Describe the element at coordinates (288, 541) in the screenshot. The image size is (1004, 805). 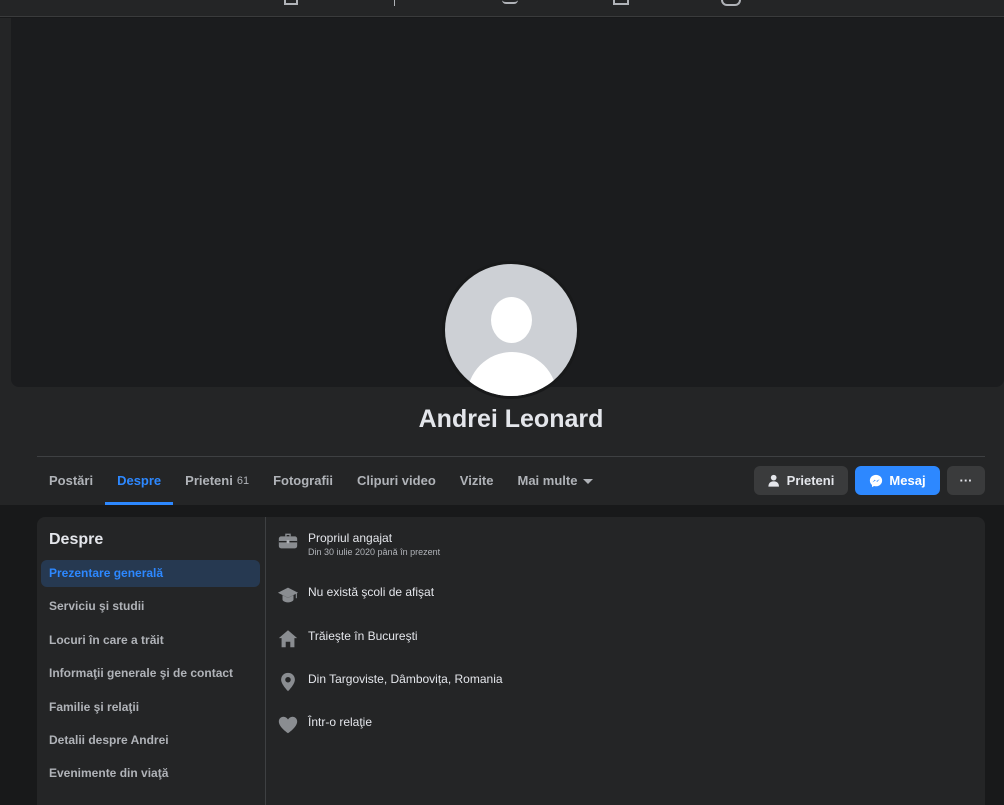
I see `briefcase-icon` at that location.